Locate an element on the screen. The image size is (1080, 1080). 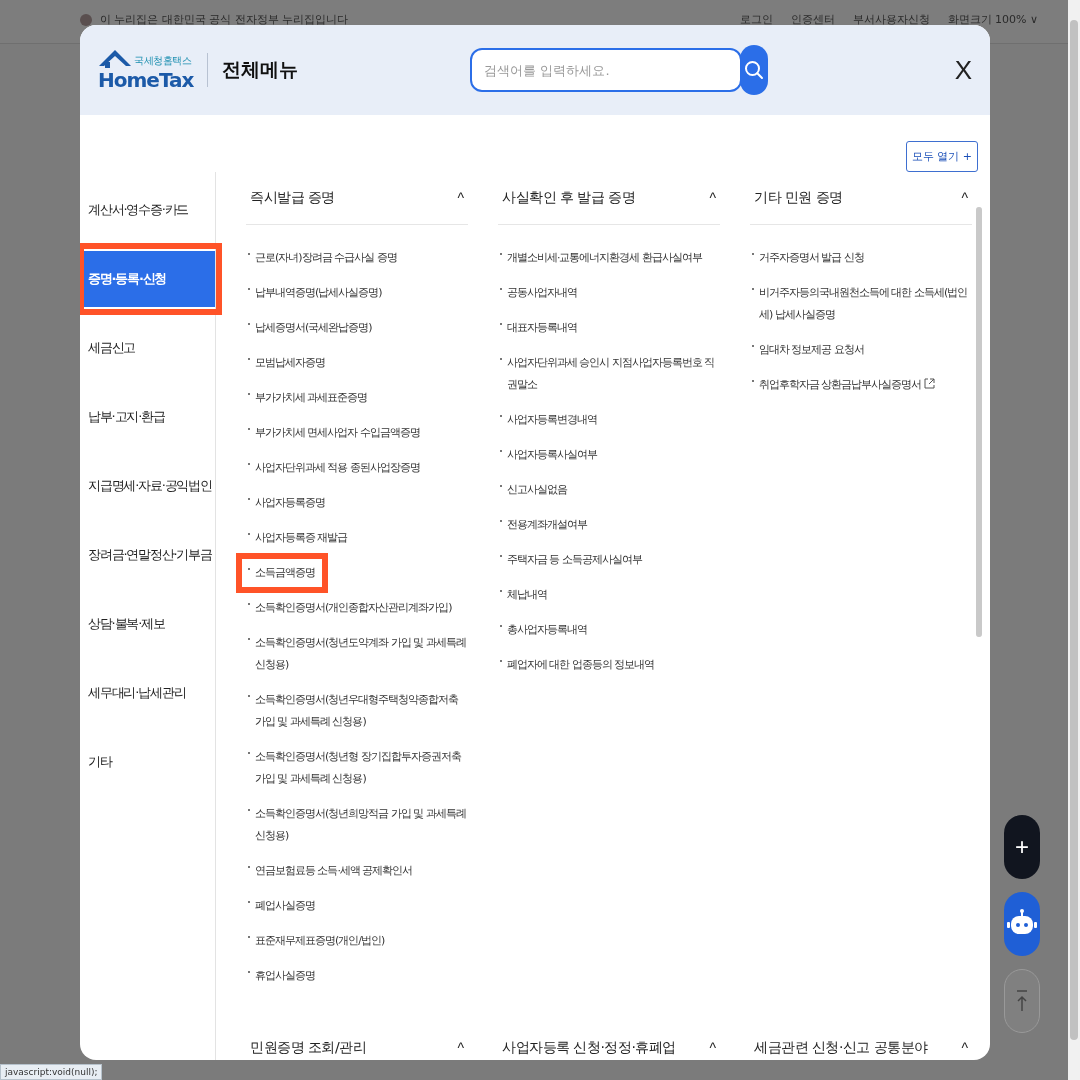
menu-link: 폐업자에 대한 업종등의 정보내역 is located at coordinates (581, 665).